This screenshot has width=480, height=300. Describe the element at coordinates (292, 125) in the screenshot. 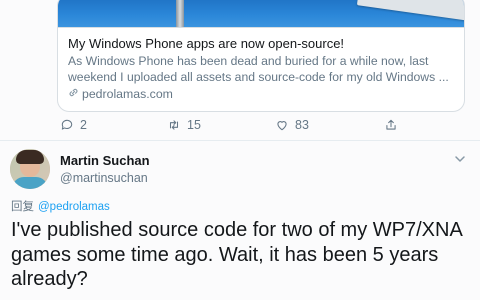

I see `like-button: 83` at that location.